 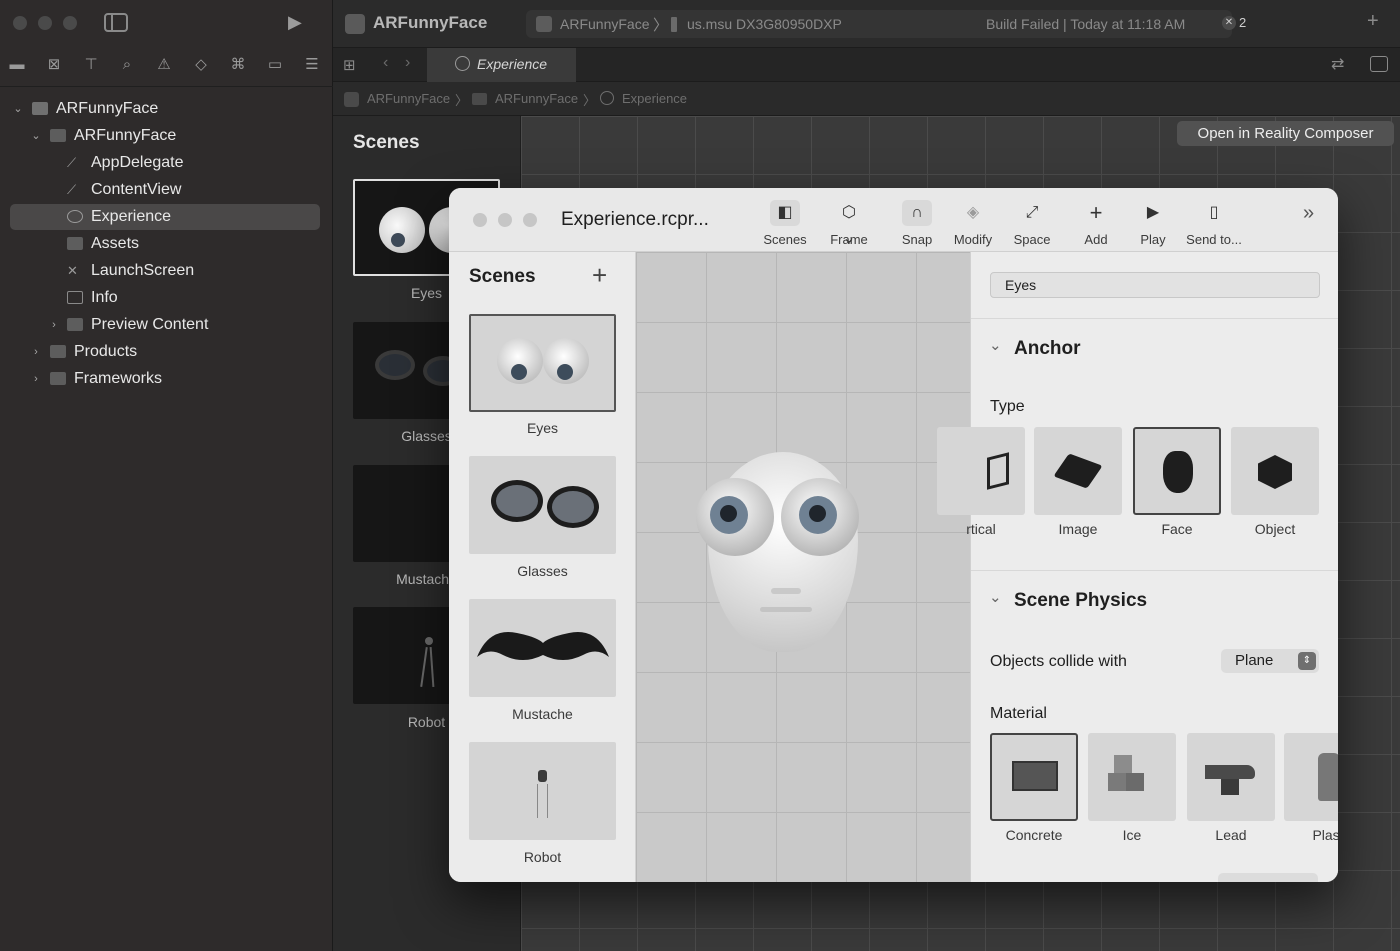 What do you see at coordinates (275, 65) in the screenshot?
I see `breakpoint-navigator-icon: ▭` at bounding box center [275, 65].